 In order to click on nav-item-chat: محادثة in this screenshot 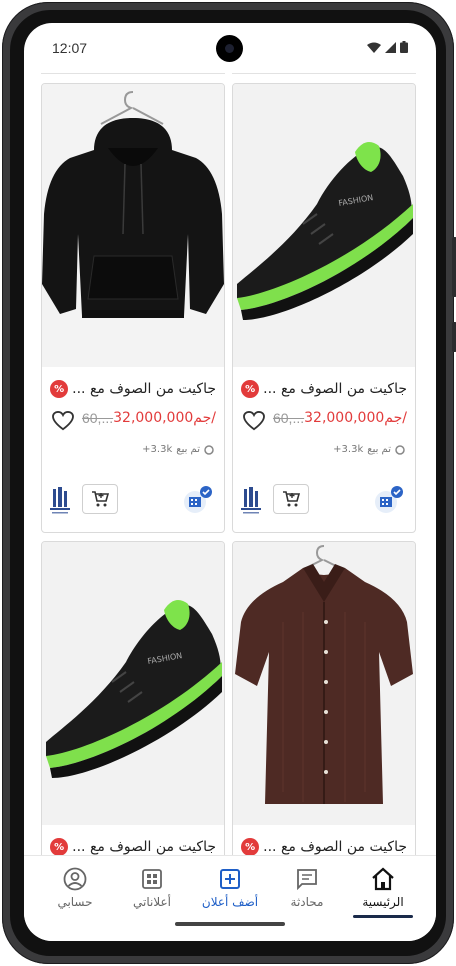, I will do `click(307, 892)`.